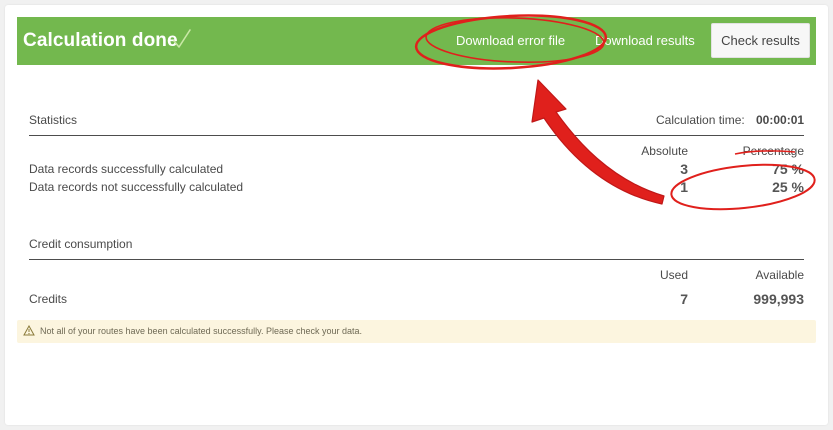 Image resolution: width=833 pixels, height=430 pixels. What do you see at coordinates (48, 299) in the screenshot?
I see `credits-row-label: Credits` at bounding box center [48, 299].